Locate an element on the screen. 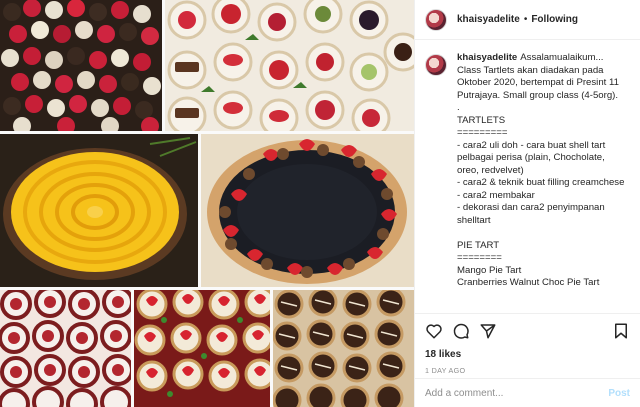  caption-avatar is located at coordinates (436, 65).